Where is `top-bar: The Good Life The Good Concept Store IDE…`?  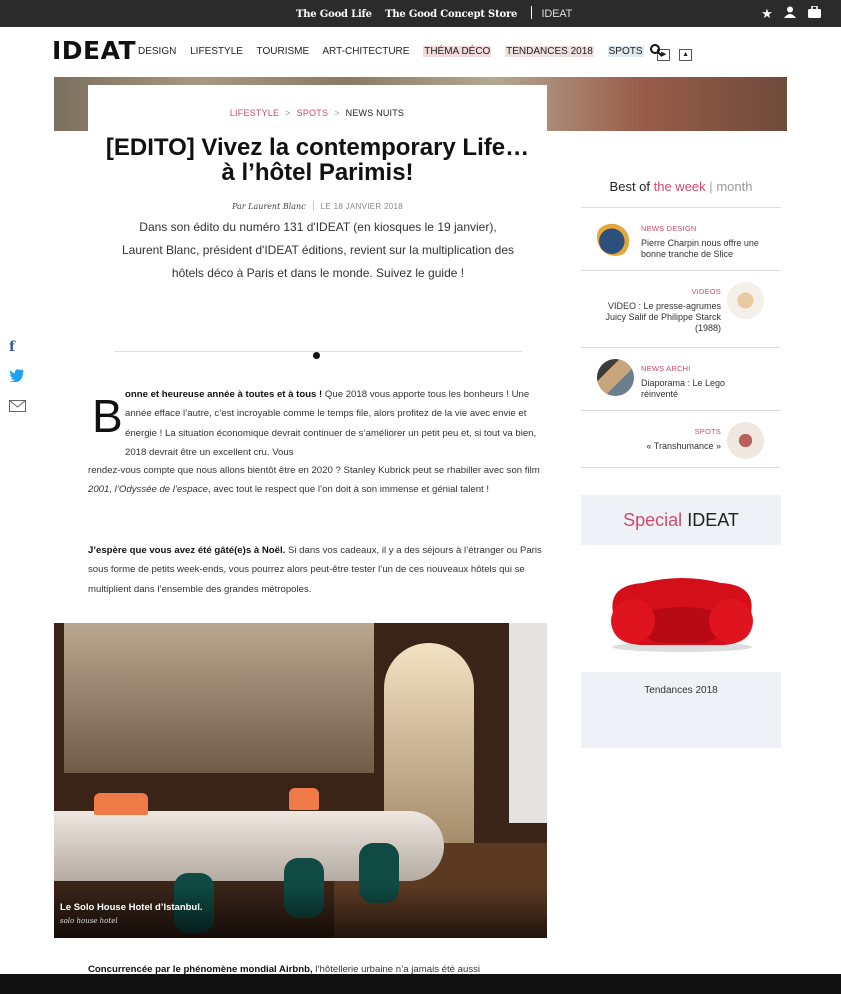
top-bar: The Good Life The Good Concept Store IDE… is located at coordinates (420, 13).